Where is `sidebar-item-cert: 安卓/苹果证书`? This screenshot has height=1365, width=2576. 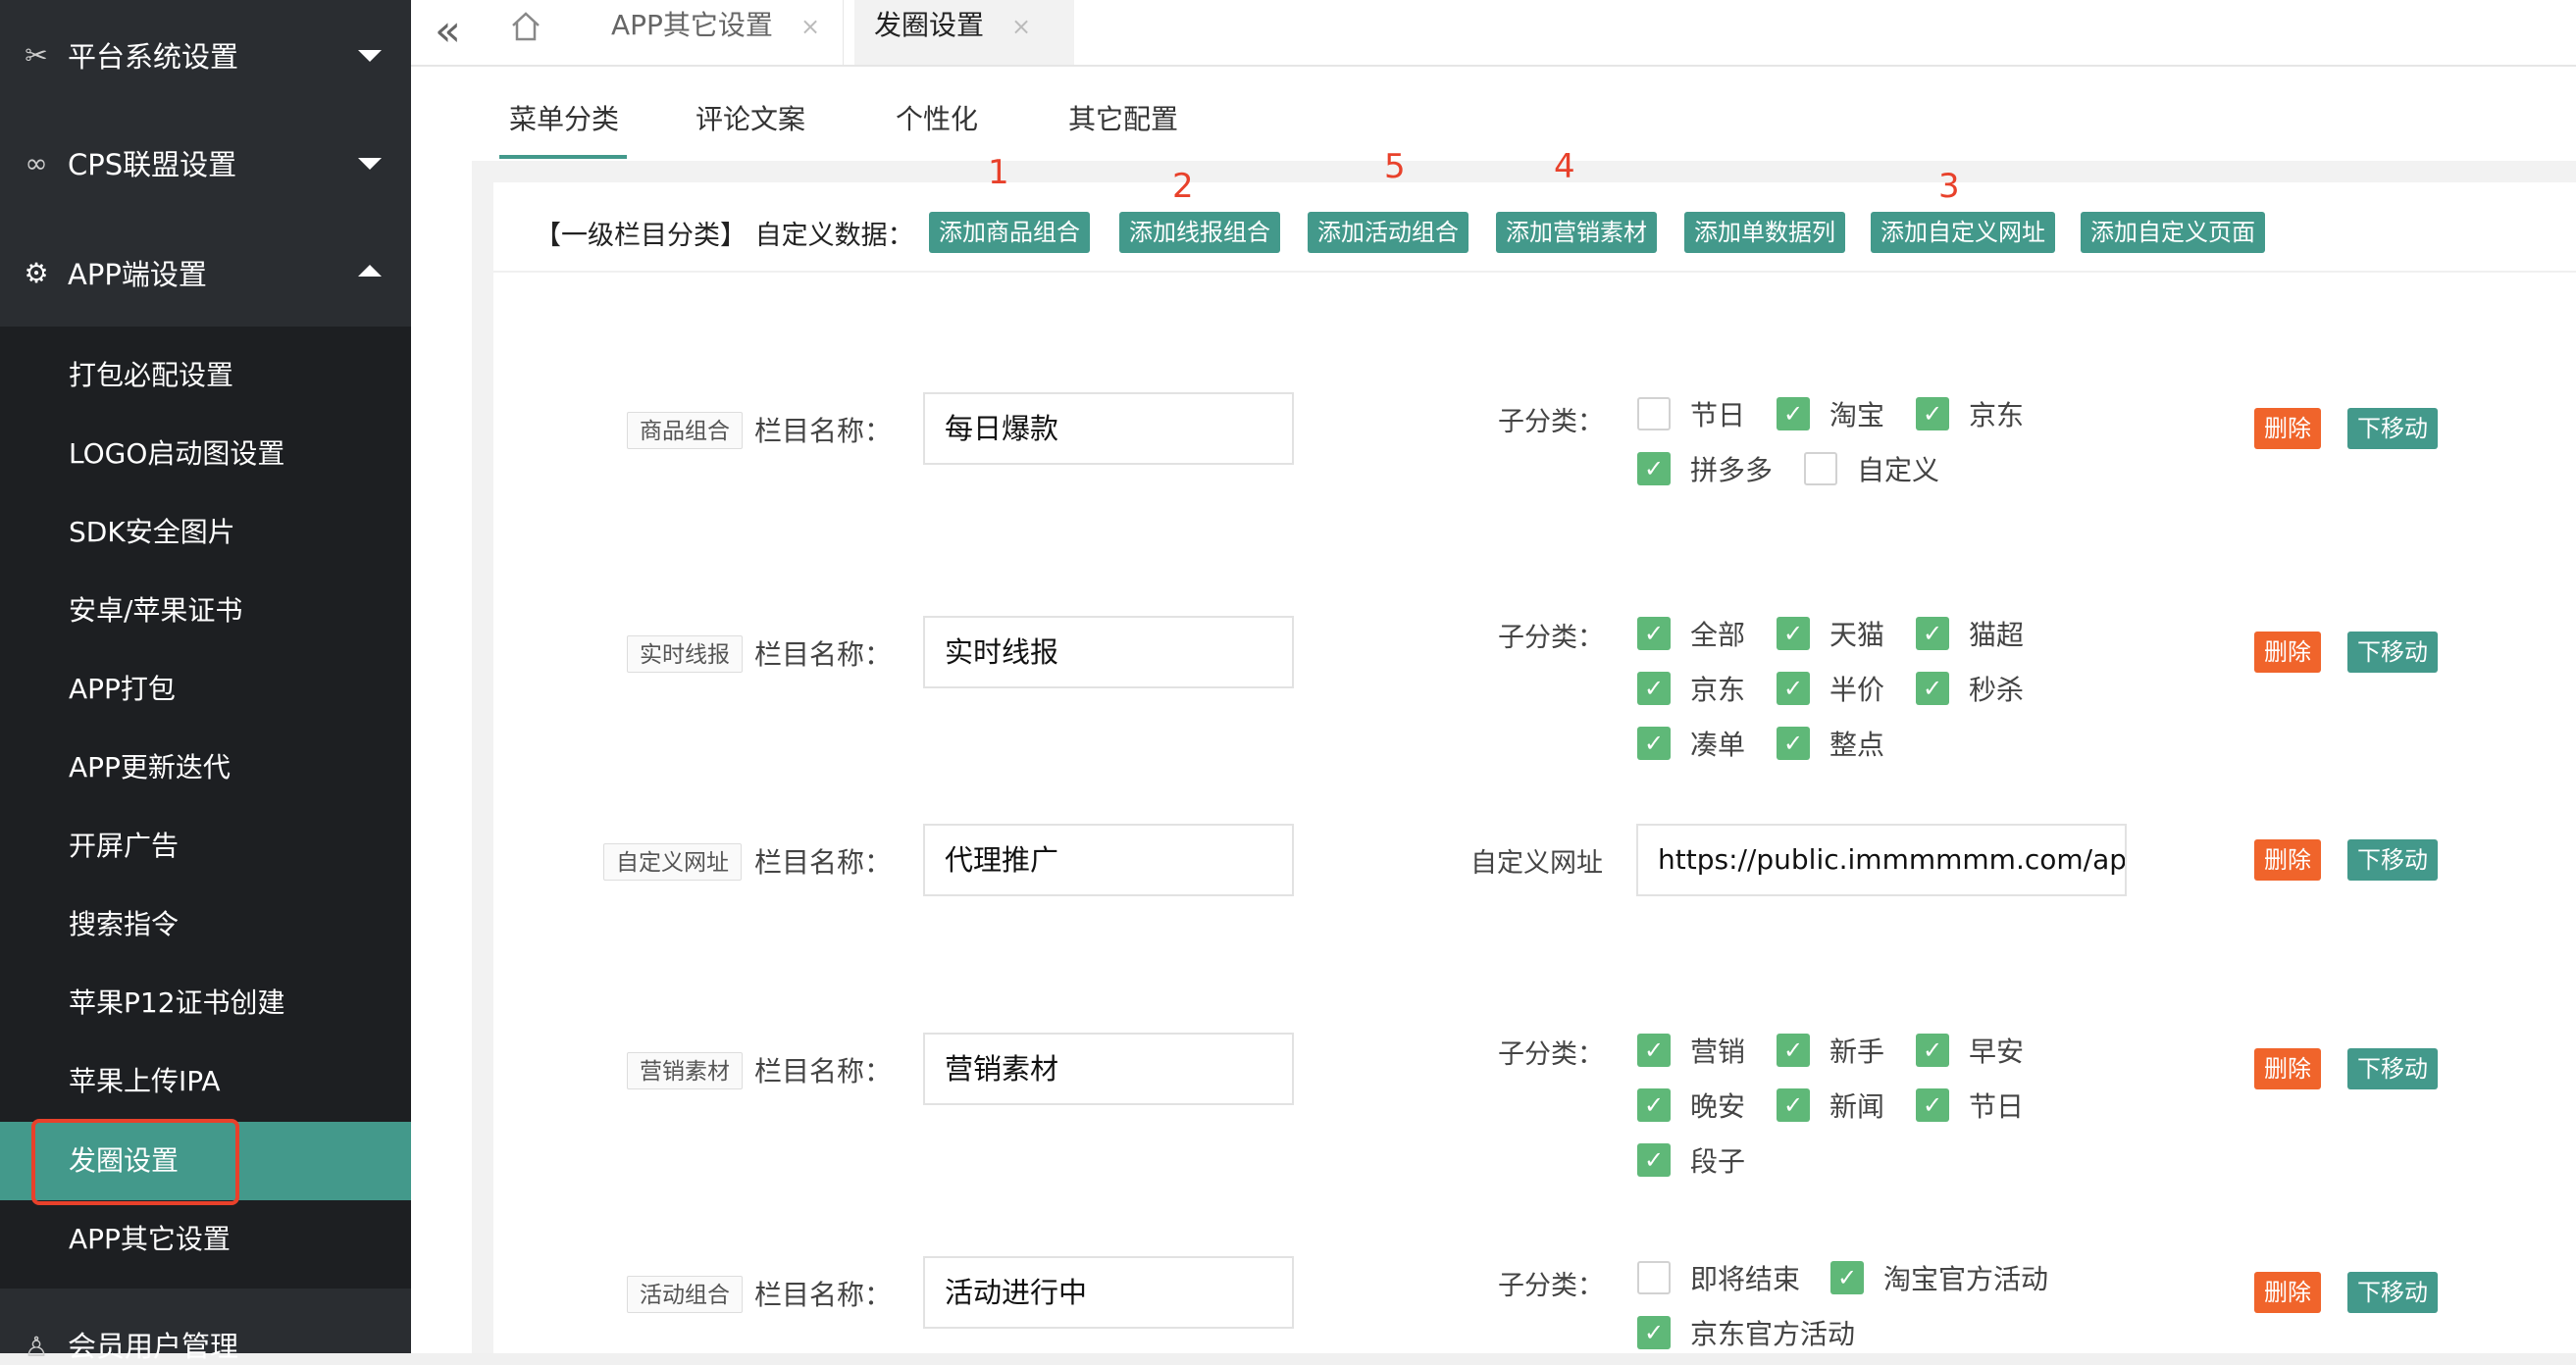 sidebar-item-cert: 安卓/苹果证书 is located at coordinates (205, 611).